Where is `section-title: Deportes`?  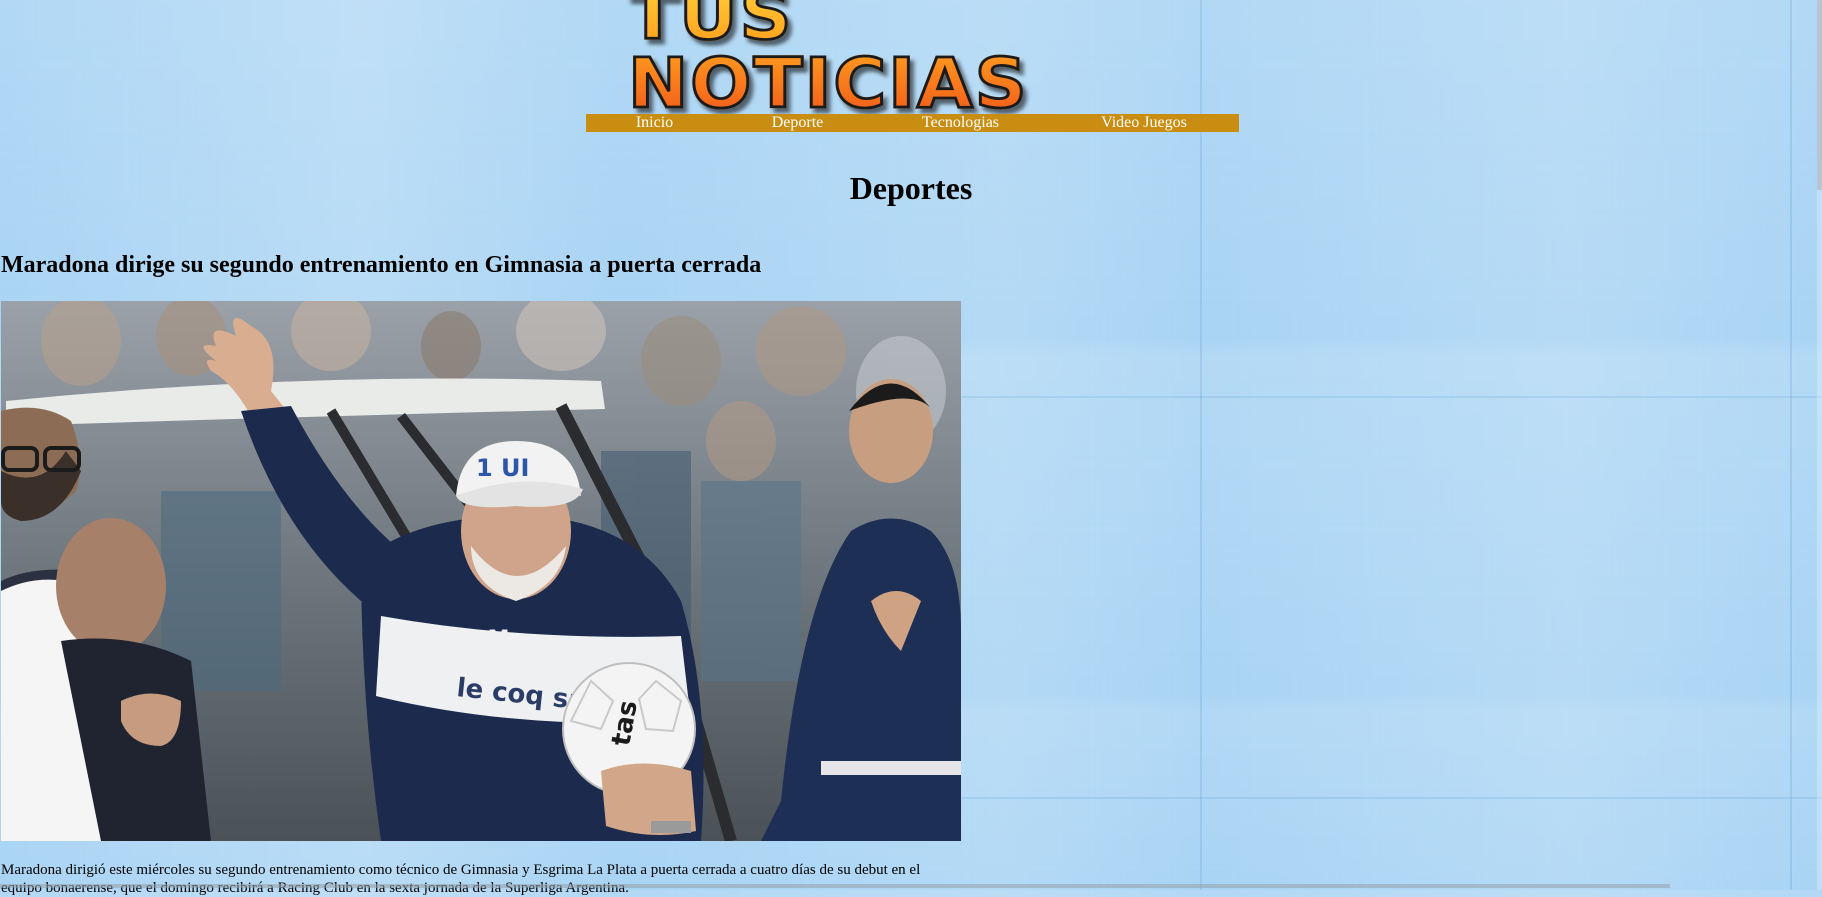 section-title: Deportes is located at coordinates (911, 188).